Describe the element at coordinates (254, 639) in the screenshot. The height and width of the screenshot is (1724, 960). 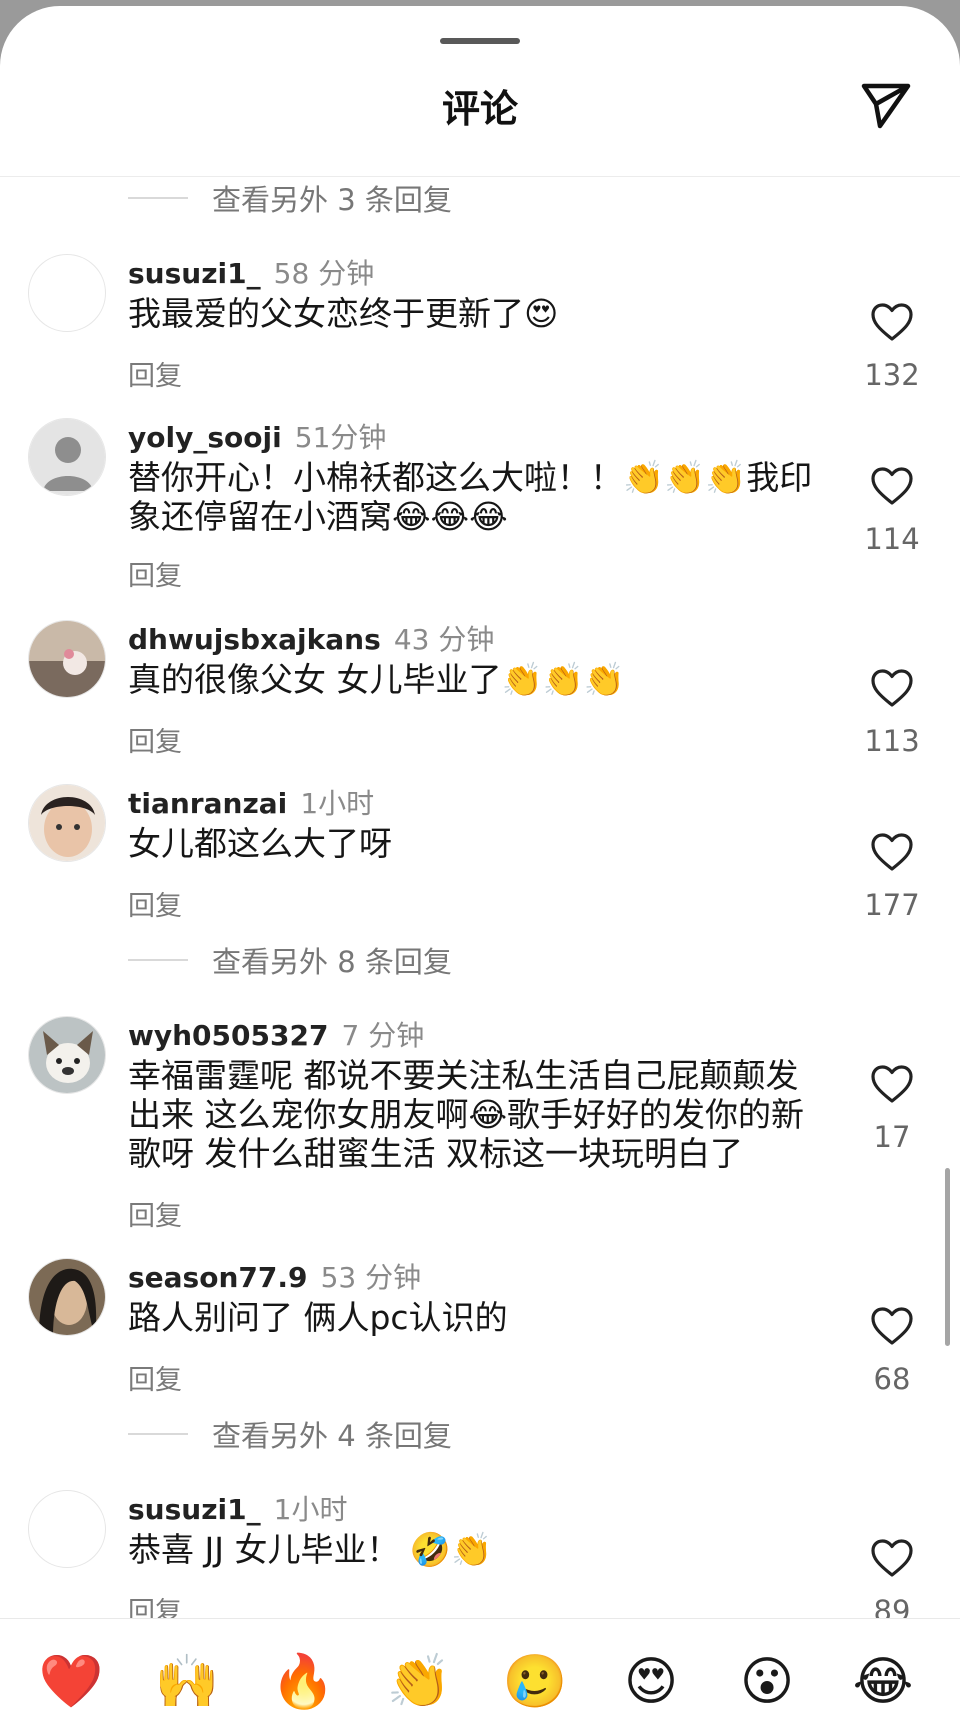
I see `comment-username: dhwujsbxajkans` at that location.